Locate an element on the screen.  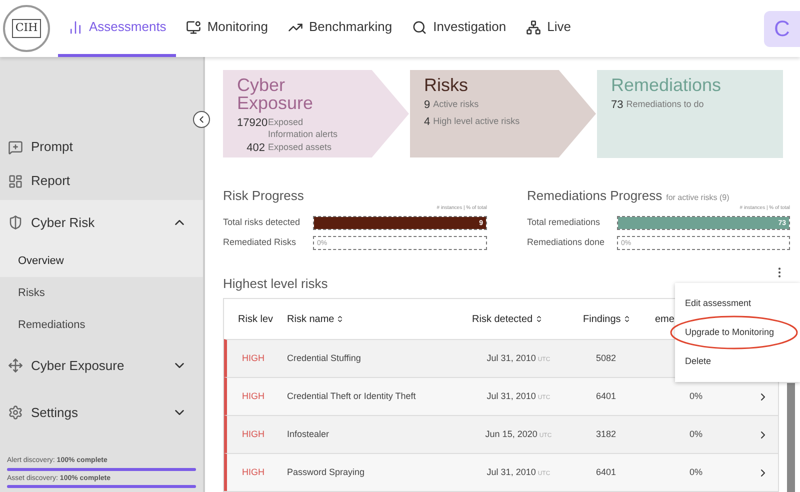
stat-number: 402 is located at coordinates (255, 148).